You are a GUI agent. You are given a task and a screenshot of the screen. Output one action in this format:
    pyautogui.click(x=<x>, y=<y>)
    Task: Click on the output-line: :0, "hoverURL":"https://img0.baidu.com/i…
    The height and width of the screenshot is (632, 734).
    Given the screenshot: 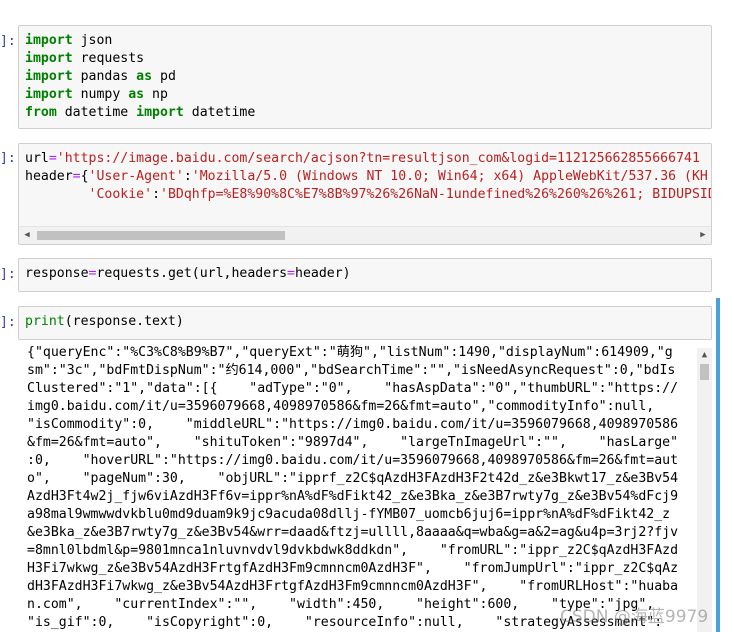 What is the action you would take?
    pyautogui.click(x=353, y=460)
    